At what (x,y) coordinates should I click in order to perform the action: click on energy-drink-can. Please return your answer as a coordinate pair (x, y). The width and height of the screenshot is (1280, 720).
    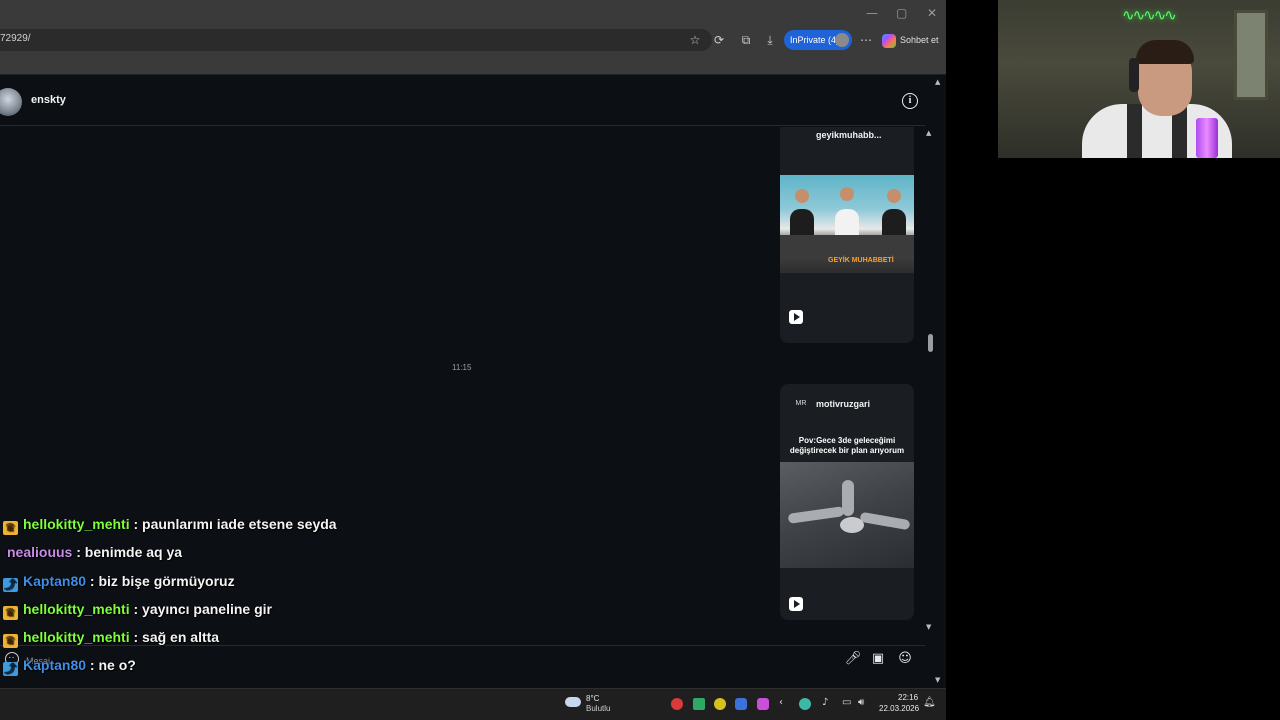
    Looking at the image, I should click on (1207, 138).